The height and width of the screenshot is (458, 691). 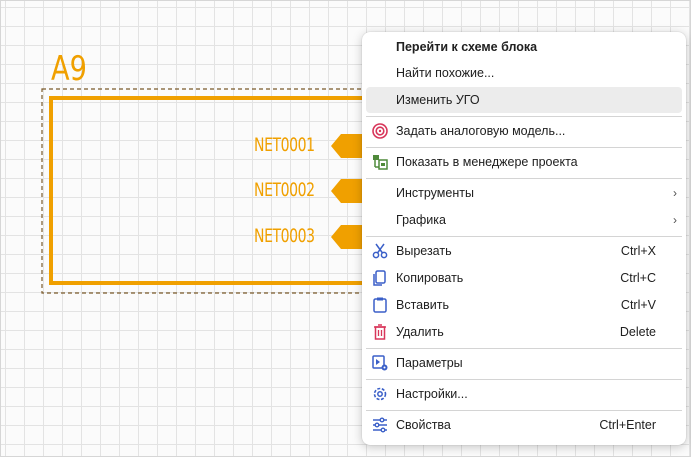 What do you see at coordinates (467, 47) in the screenshot?
I see `menu-item-label: Перейти к схеме блока` at bounding box center [467, 47].